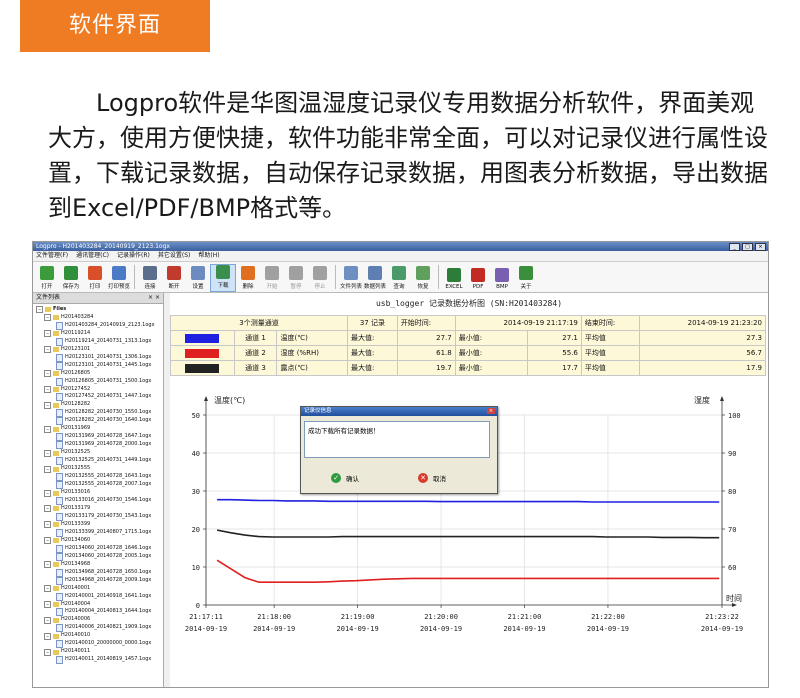  Describe the element at coordinates (99, 548) in the screenshot. I see `tree-file: H20134060_20140728_1646.1ogx` at that location.